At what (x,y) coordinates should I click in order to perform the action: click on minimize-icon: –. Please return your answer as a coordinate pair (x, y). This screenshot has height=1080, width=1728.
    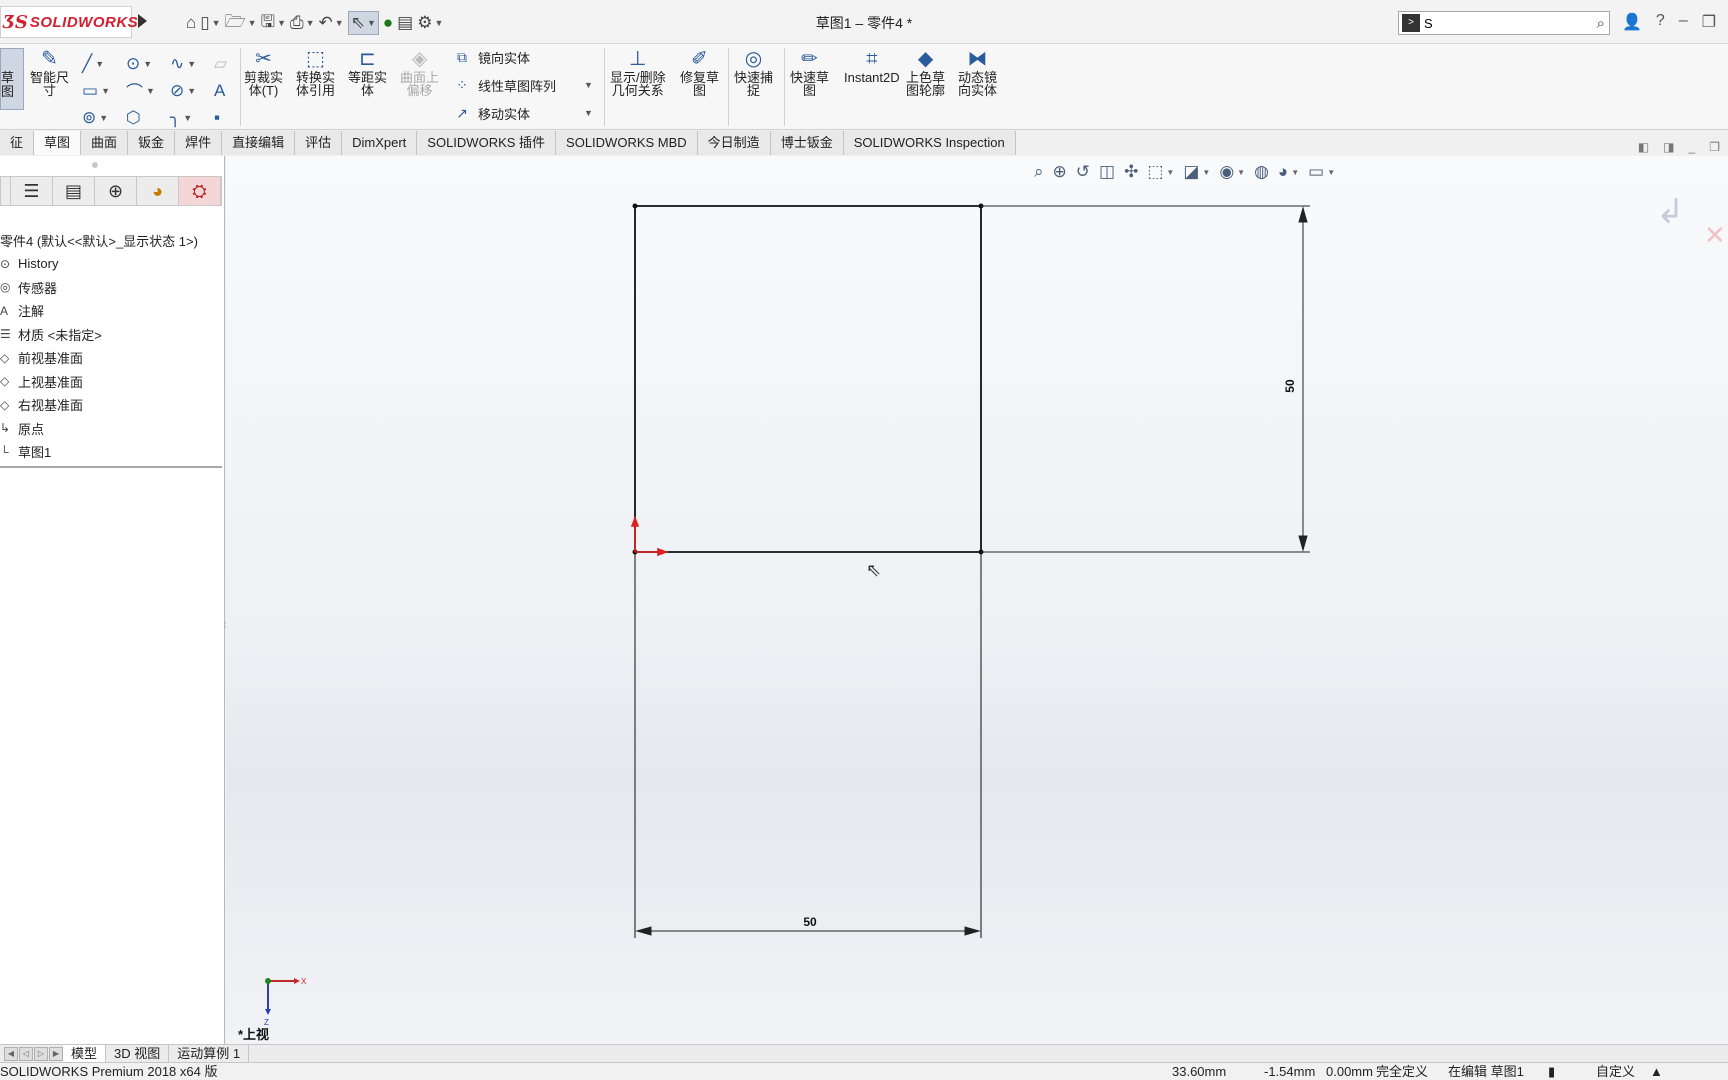
    Looking at the image, I should click on (1683, 22).